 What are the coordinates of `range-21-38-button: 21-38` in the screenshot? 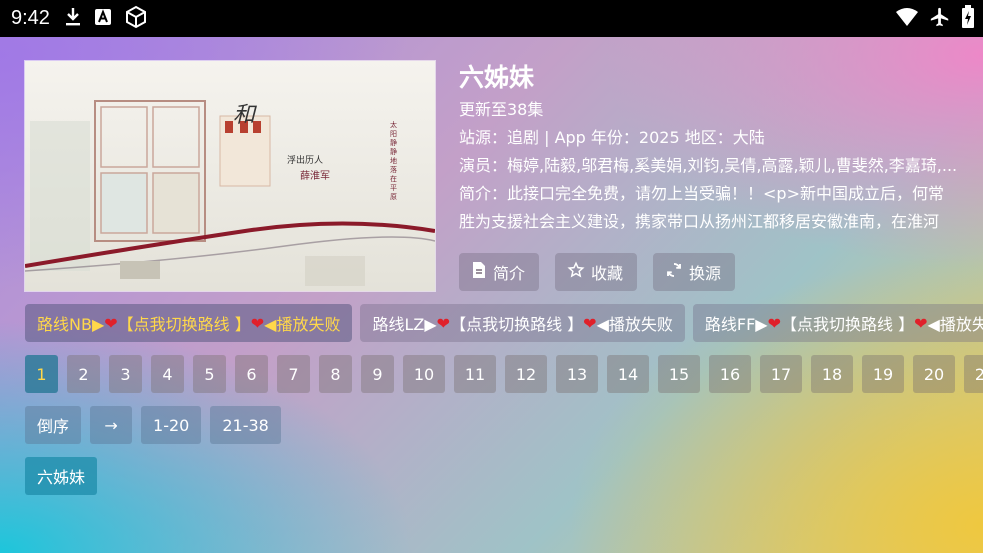 It's located at (245, 425).